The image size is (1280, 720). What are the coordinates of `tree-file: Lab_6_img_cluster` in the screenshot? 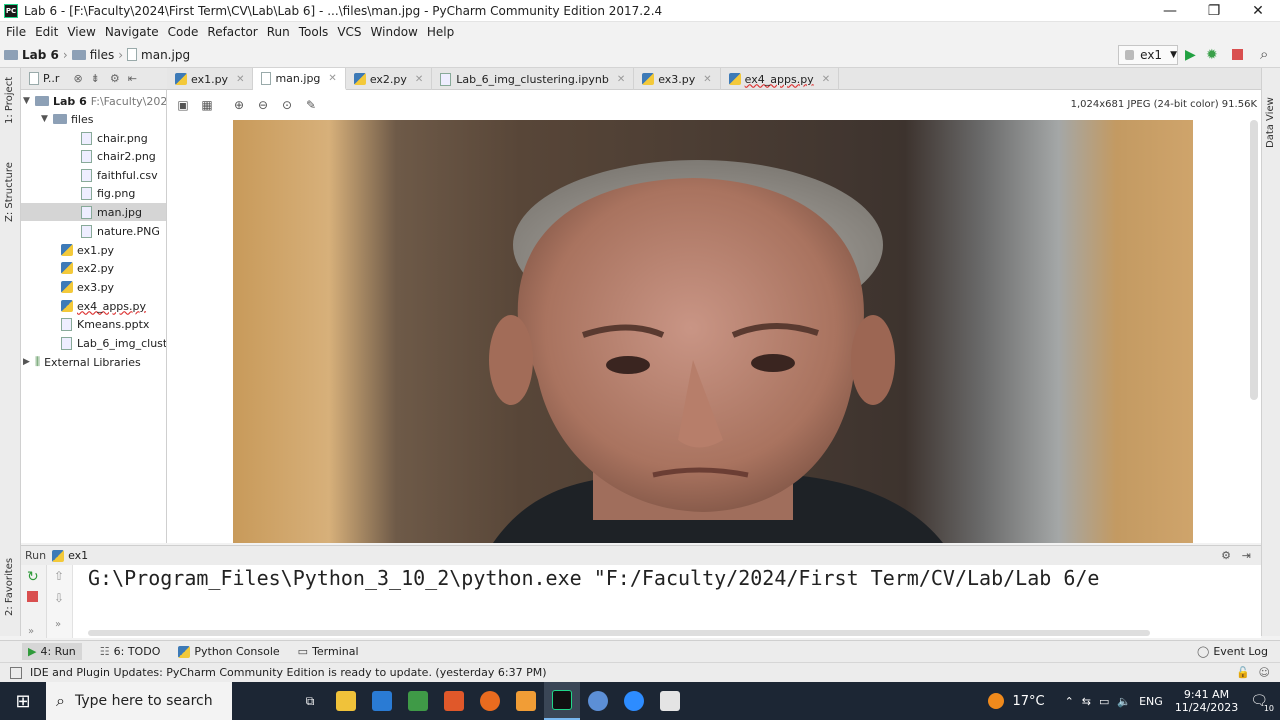 It's located at (113, 343).